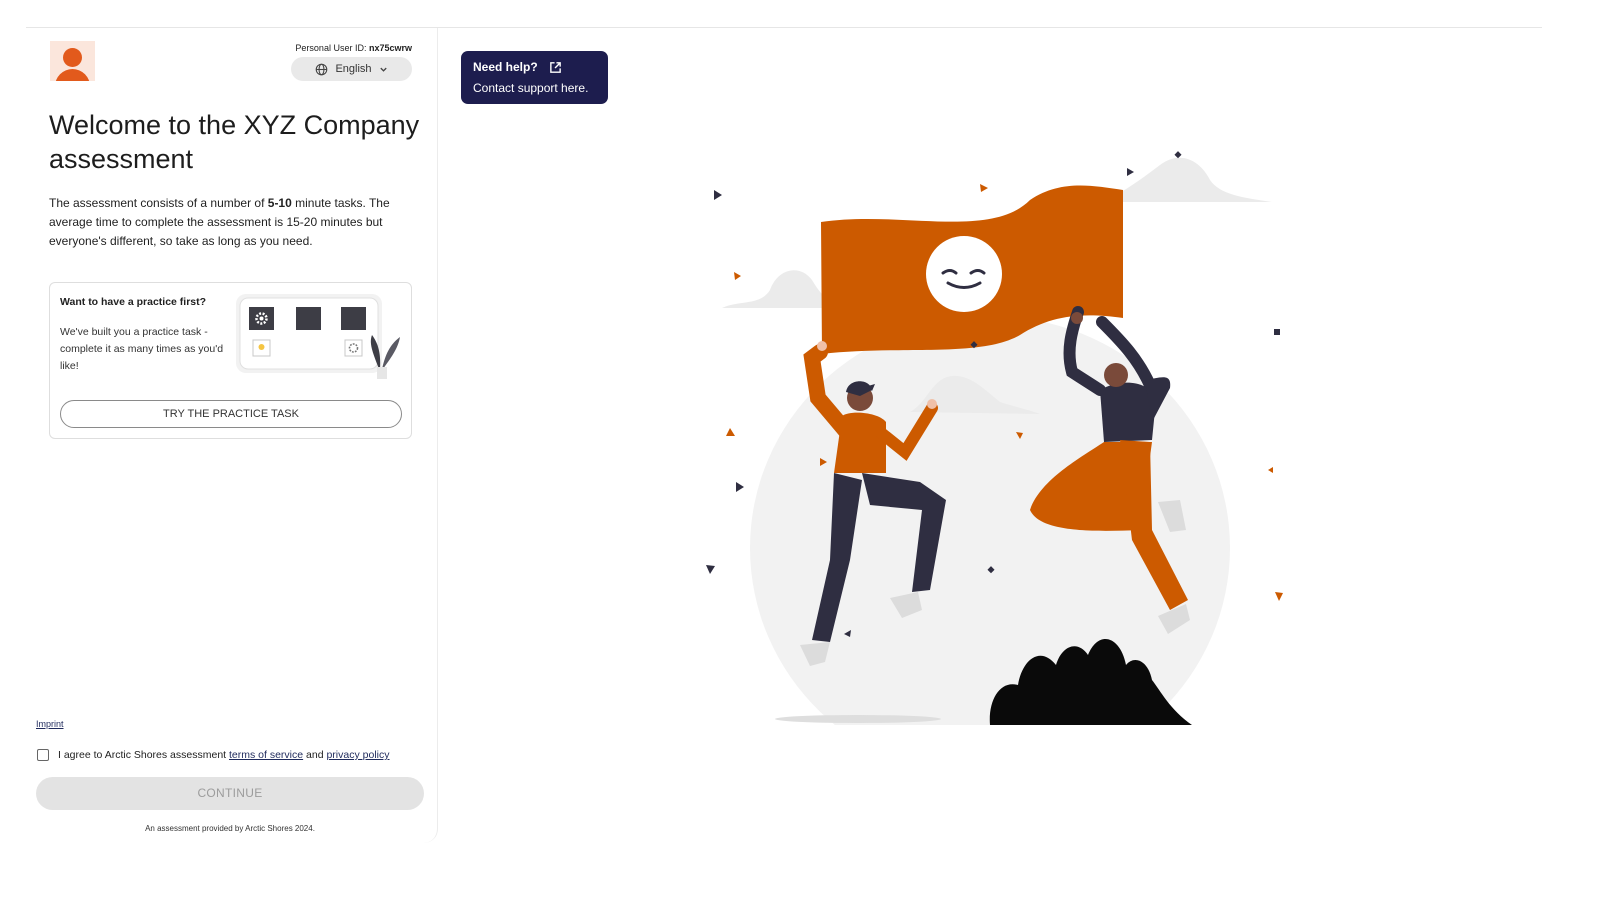 The height and width of the screenshot is (900, 1600). Describe the element at coordinates (555, 67) in the screenshot. I see `external-link-icon` at that location.